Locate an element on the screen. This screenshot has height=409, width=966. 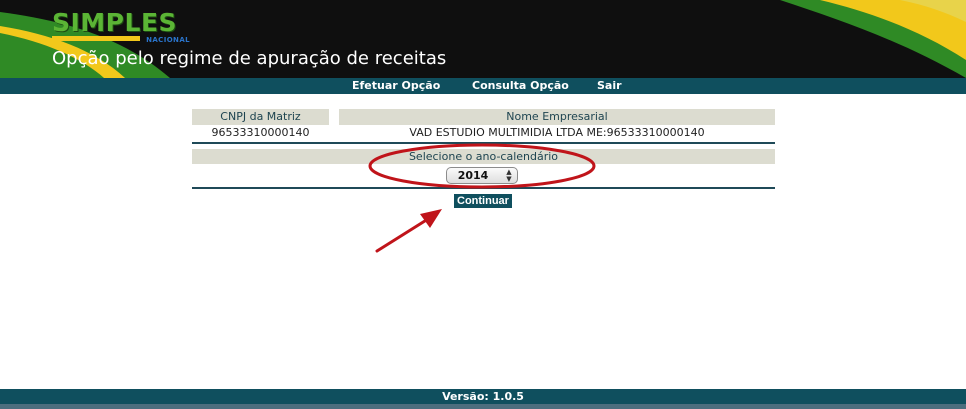
year-select: 2014 ▲ ▼ is located at coordinates (482, 175).